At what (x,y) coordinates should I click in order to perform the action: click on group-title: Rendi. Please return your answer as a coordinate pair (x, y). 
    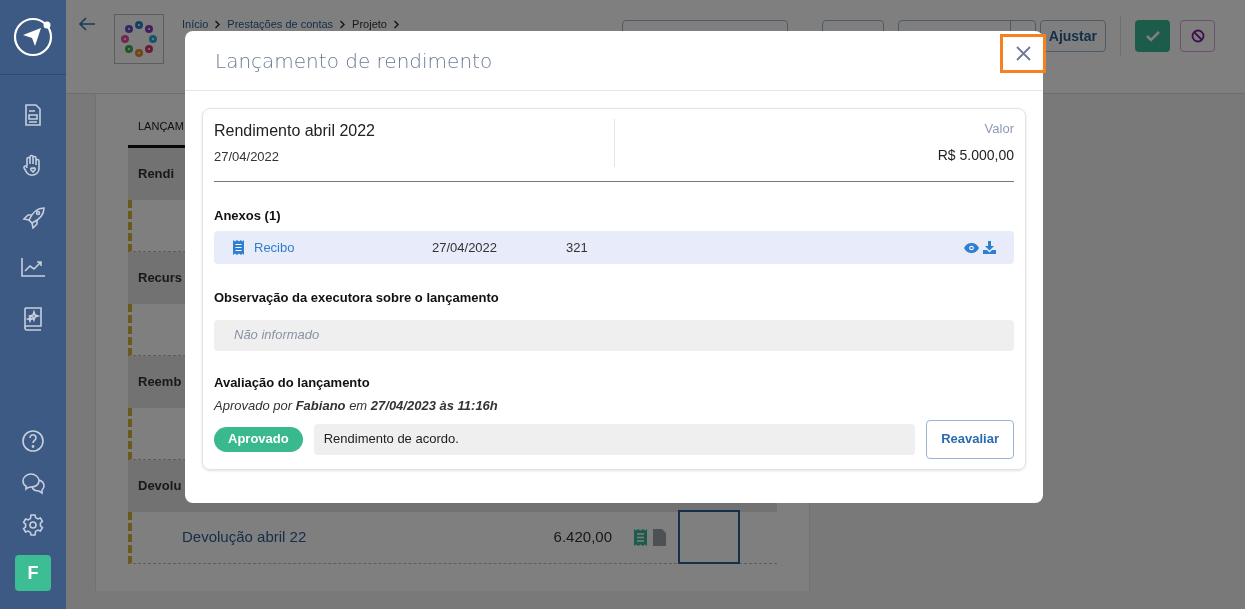
    Looking at the image, I should click on (156, 173).